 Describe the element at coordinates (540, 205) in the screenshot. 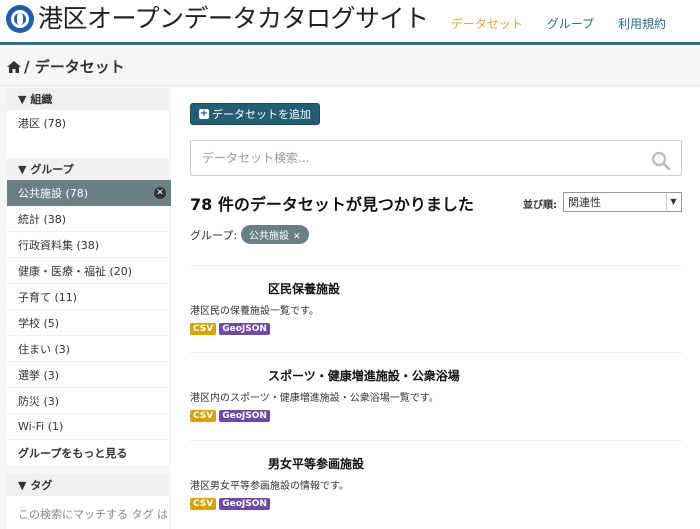

I see `sort-label: 並び順:` at that location.